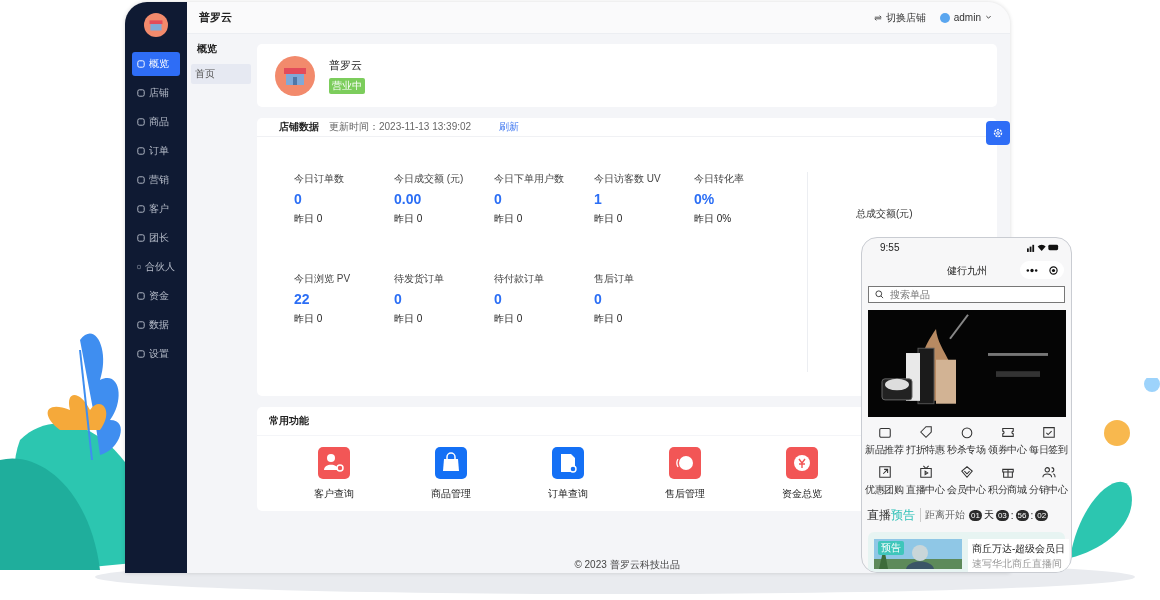 This screenshot has height=600, width=1160. What do you see at coordinates (988, 515) in the screenshot?
I see `countdown-unit: 天` at bounding box center [988, 515].